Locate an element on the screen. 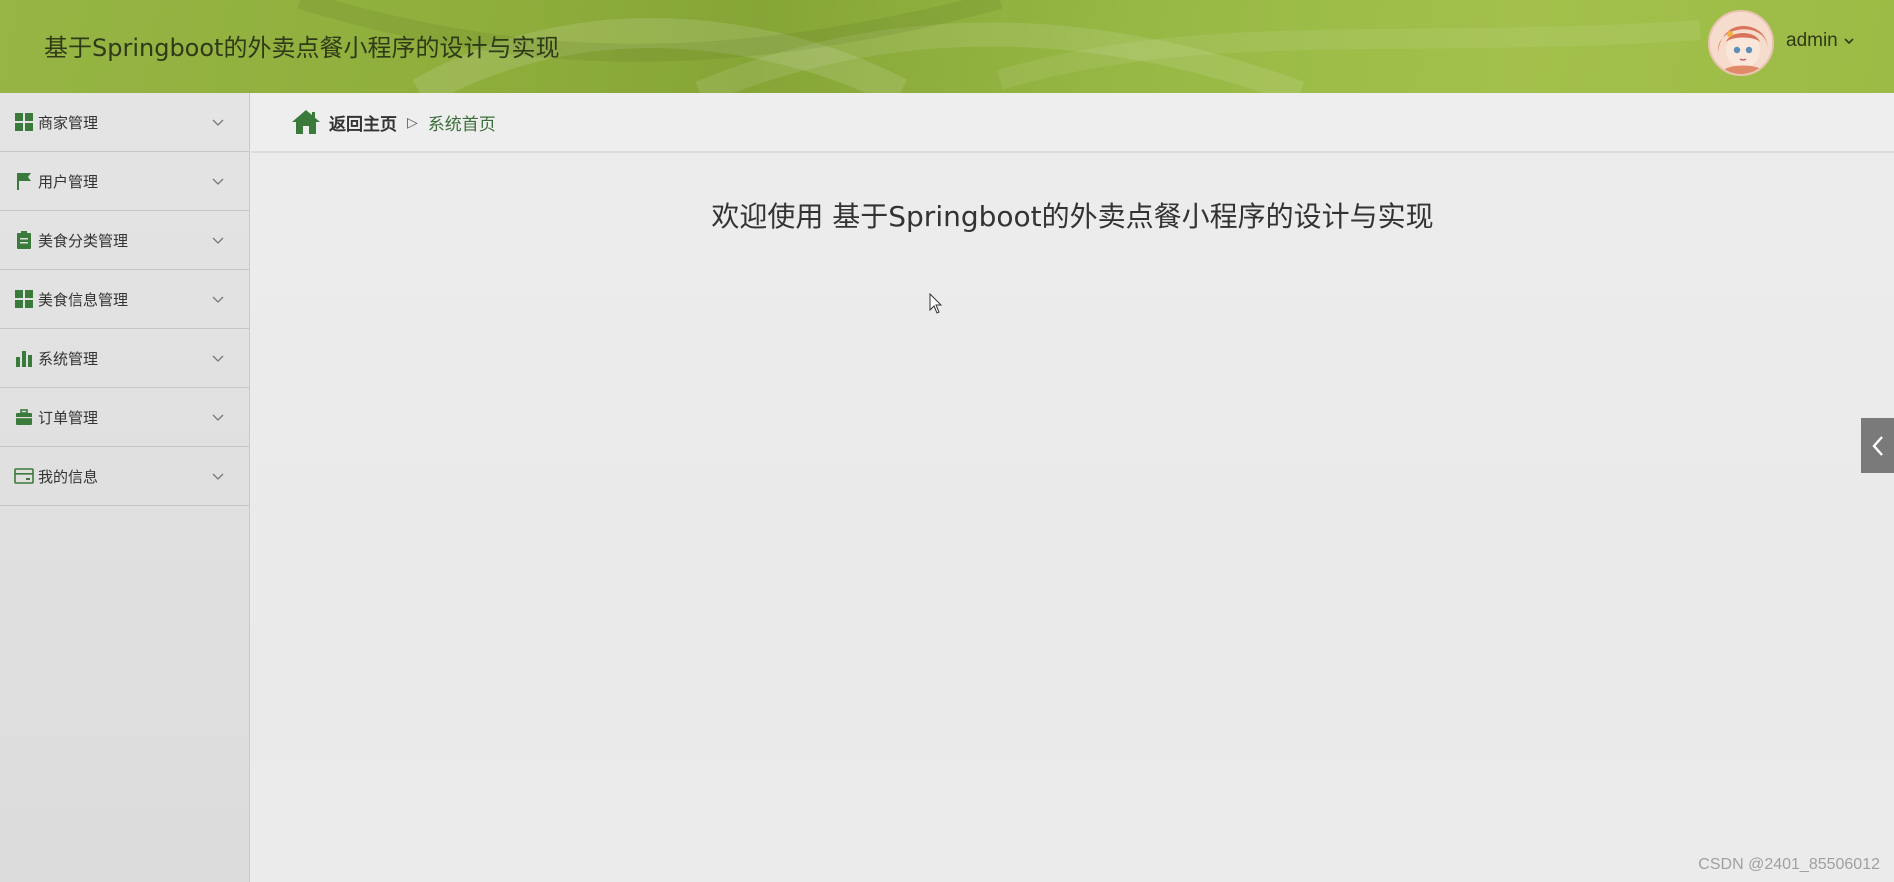  breadcrumb: 返回主页 ▷ 系统首页 is located at coordinates (393, 122).